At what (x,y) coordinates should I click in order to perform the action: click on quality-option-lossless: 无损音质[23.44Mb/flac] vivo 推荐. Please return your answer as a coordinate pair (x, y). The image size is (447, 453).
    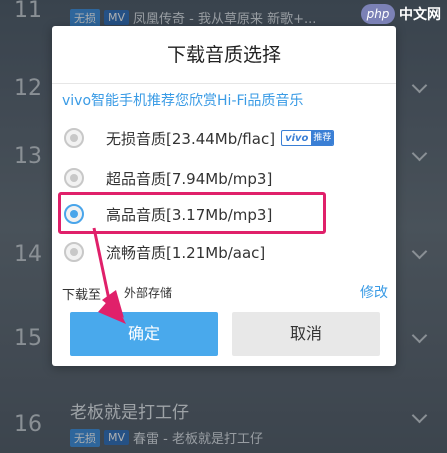
    Looking at the image, I should click on (225, 138).